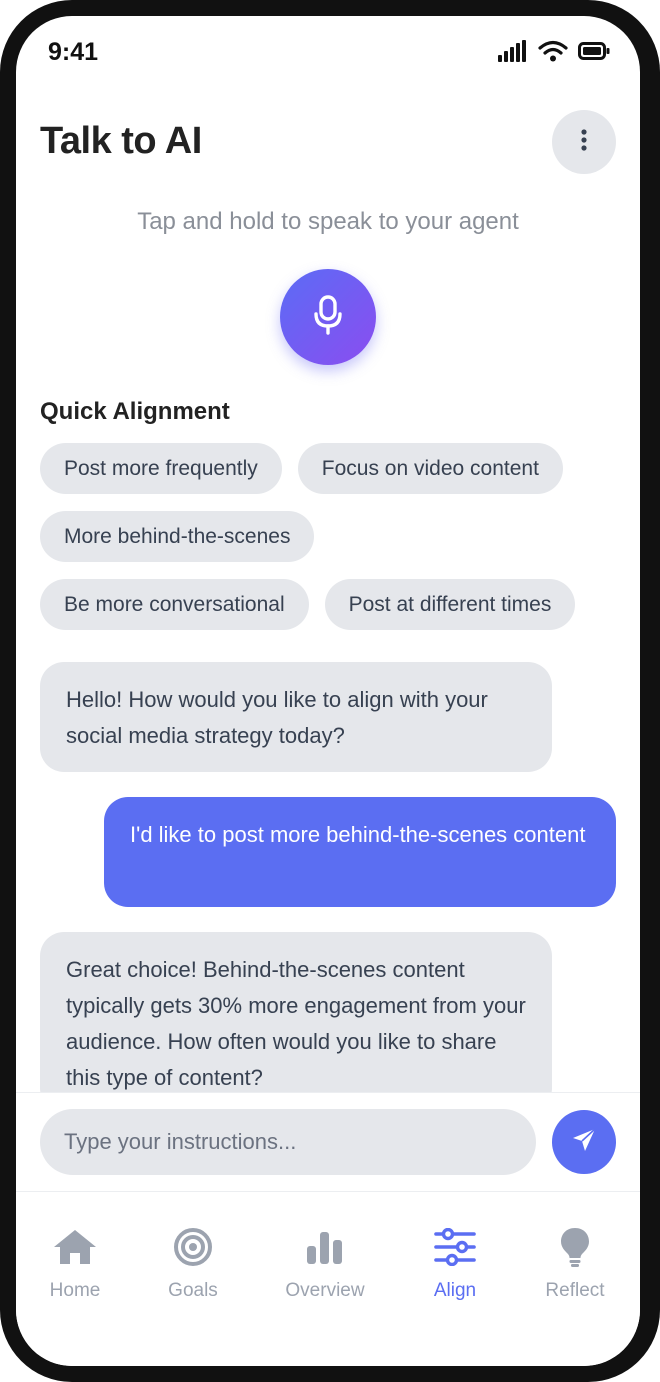  I want to click on sliders-icon, so click(455, 1247).